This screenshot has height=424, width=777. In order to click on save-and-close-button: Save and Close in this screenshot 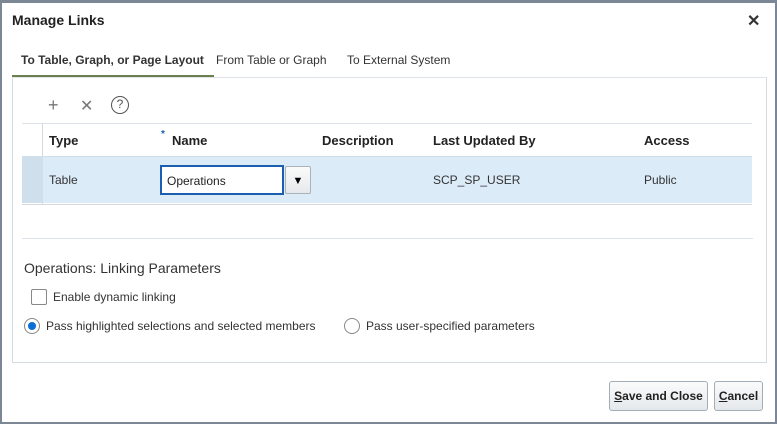, I will do `click(658, 396)`.